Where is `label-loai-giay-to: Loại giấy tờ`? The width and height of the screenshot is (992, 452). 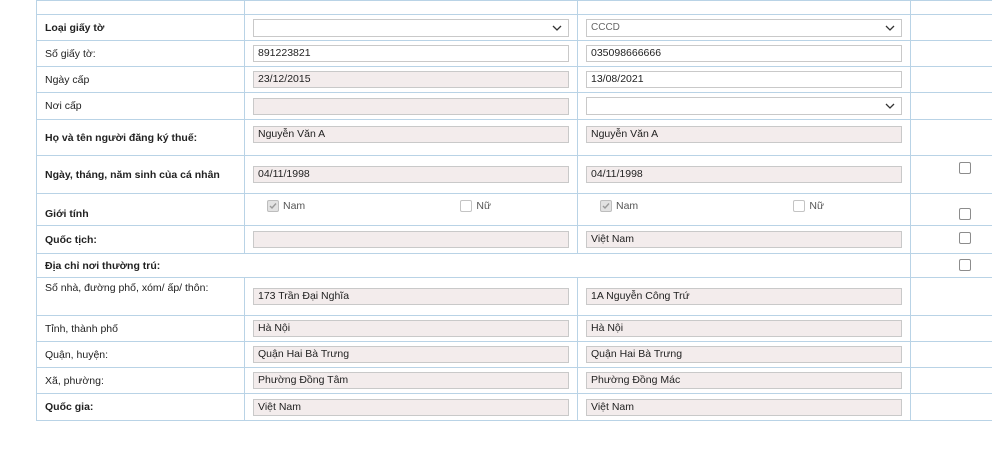 label-loai-giay-to: Loại giấy tờ is located at coordinates (140, 27).